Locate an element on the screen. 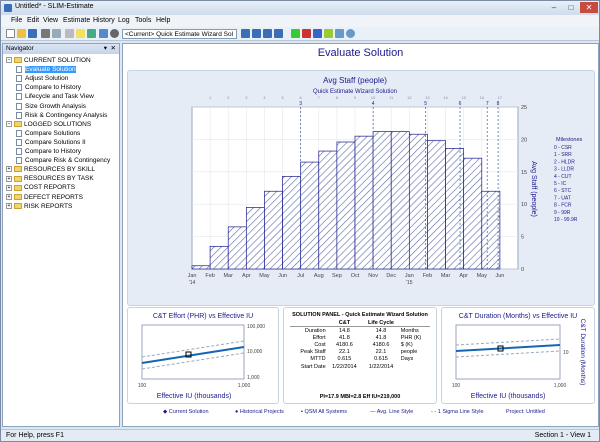 Image resolution: width=600 pixels, height=442 pixels. minimize-button: – is located at coordinates (554, 7).